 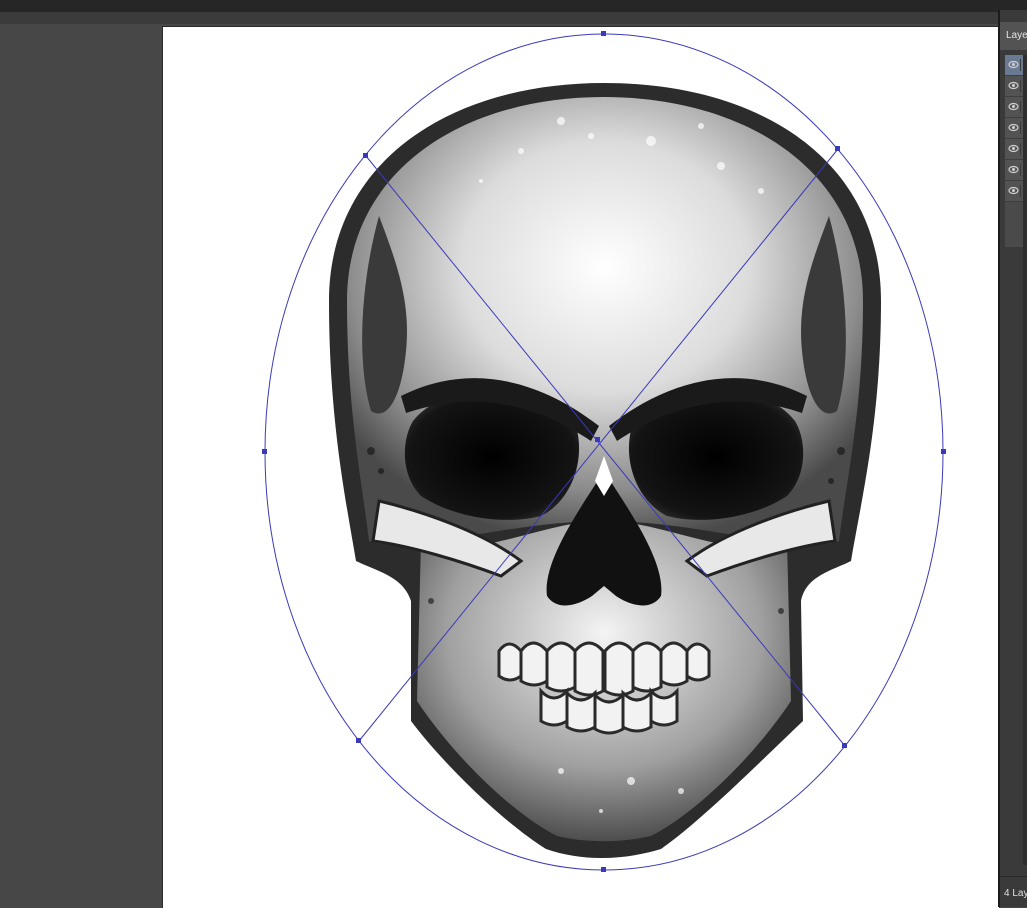 I want to click on layers-panel: Layers 4 Layers, so click(x=1012, y=458).